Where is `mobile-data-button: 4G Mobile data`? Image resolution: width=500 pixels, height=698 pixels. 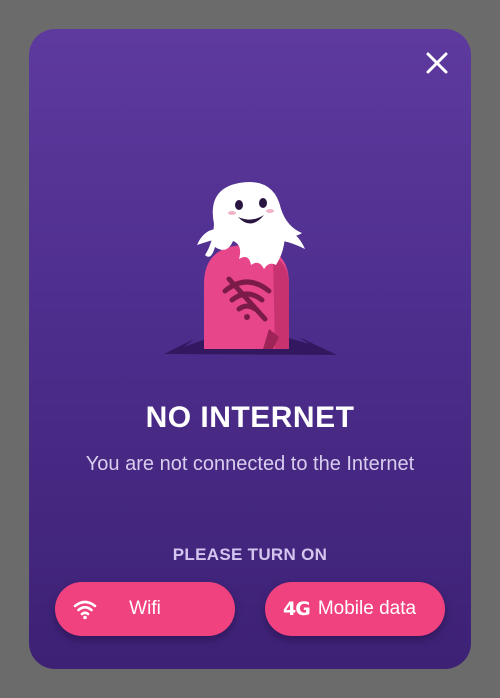
mobile-data-button: 4G Mobile data is located at coordinates (355, 609).